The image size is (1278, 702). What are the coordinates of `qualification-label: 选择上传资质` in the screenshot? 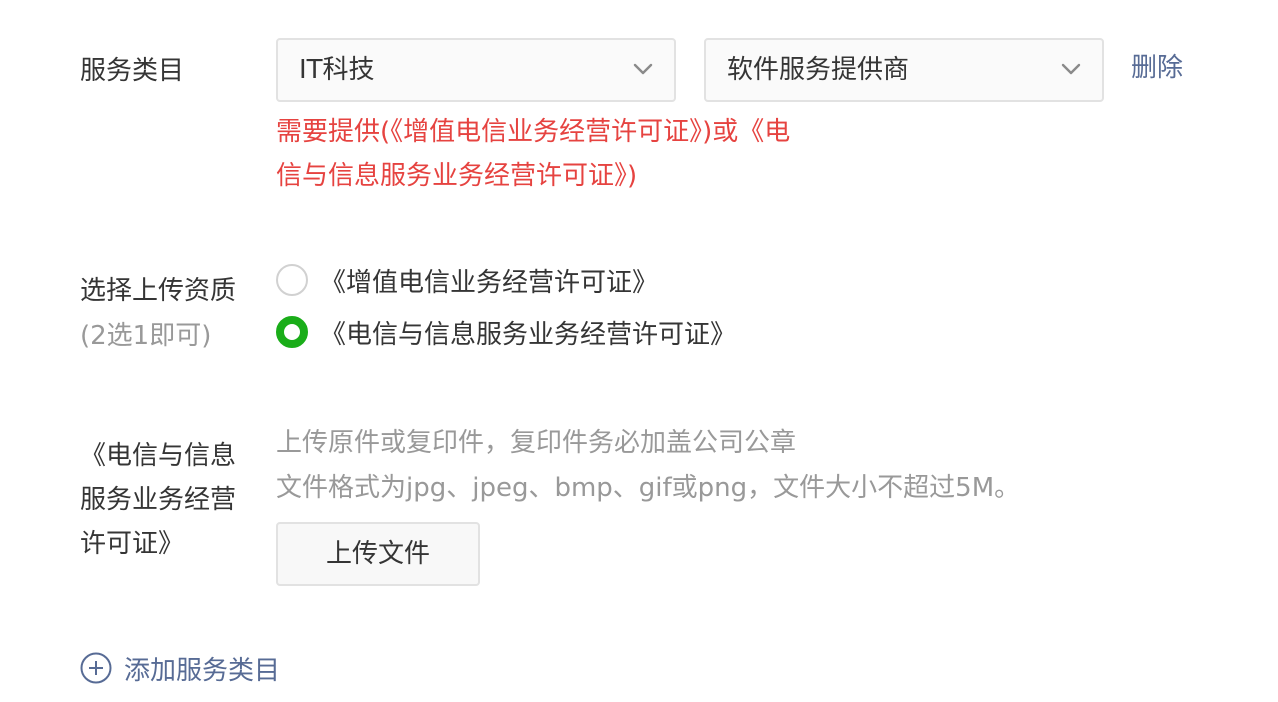 It's located at (158, 291).